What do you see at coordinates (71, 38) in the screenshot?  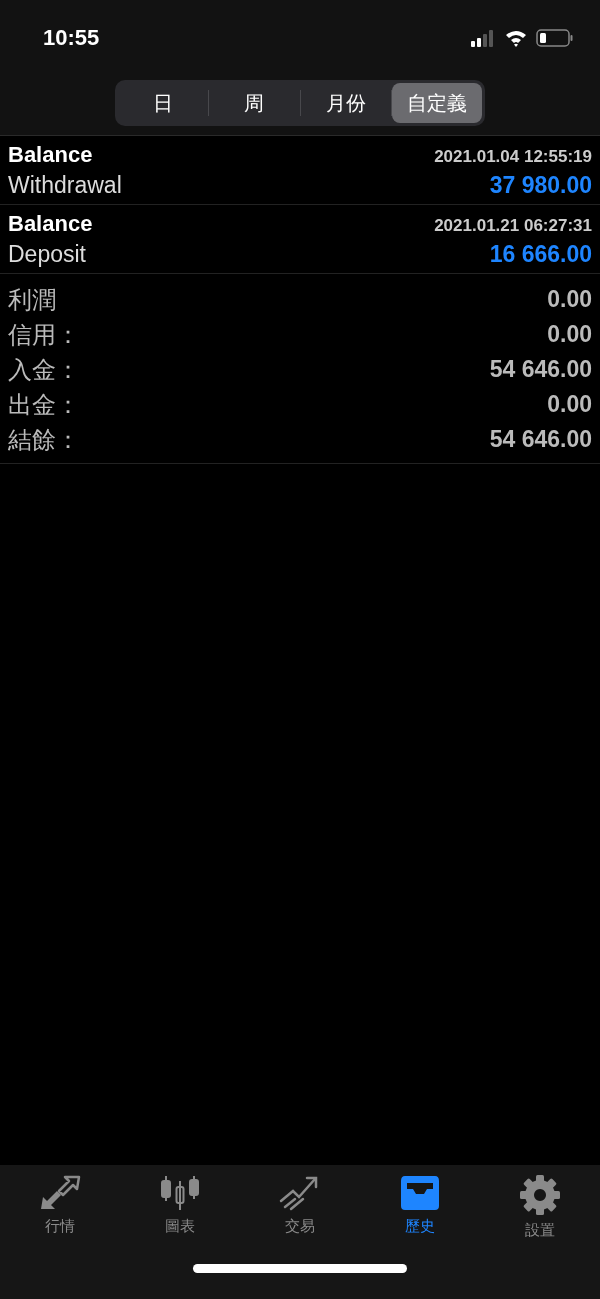 I see `status-time: 10:55` at bounding box center [71, 38].